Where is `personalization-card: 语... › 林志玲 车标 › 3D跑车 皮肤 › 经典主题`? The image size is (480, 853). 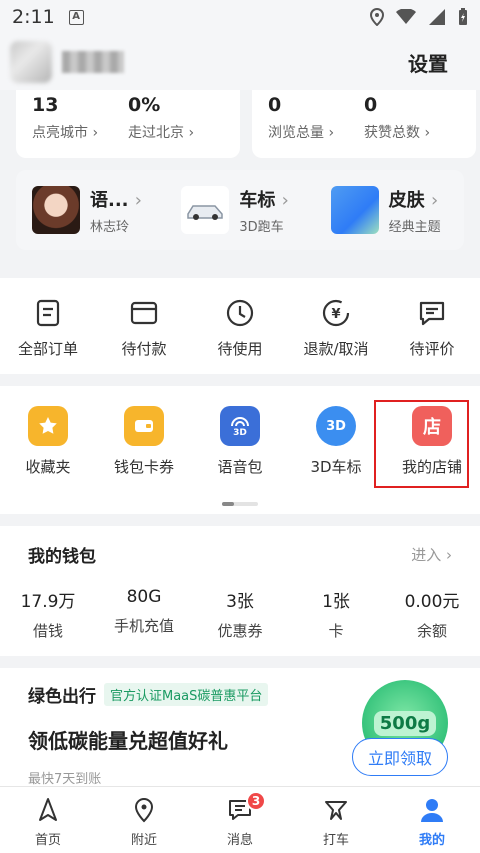
personalization-card: 语... › 林志玲 车标 › 3D跑车 皮肤 › 经典主题 is located at coordinates (240, 210).